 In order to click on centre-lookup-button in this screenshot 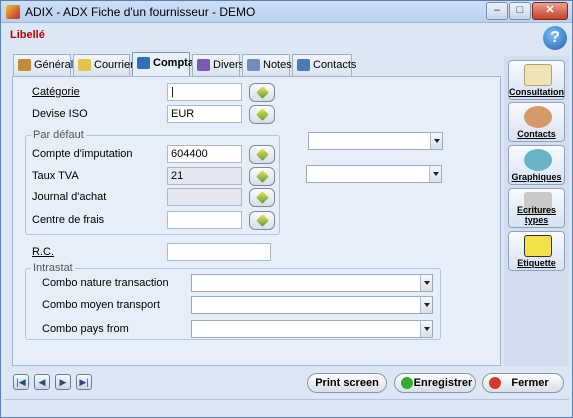, I will do `click(262, 220)`.